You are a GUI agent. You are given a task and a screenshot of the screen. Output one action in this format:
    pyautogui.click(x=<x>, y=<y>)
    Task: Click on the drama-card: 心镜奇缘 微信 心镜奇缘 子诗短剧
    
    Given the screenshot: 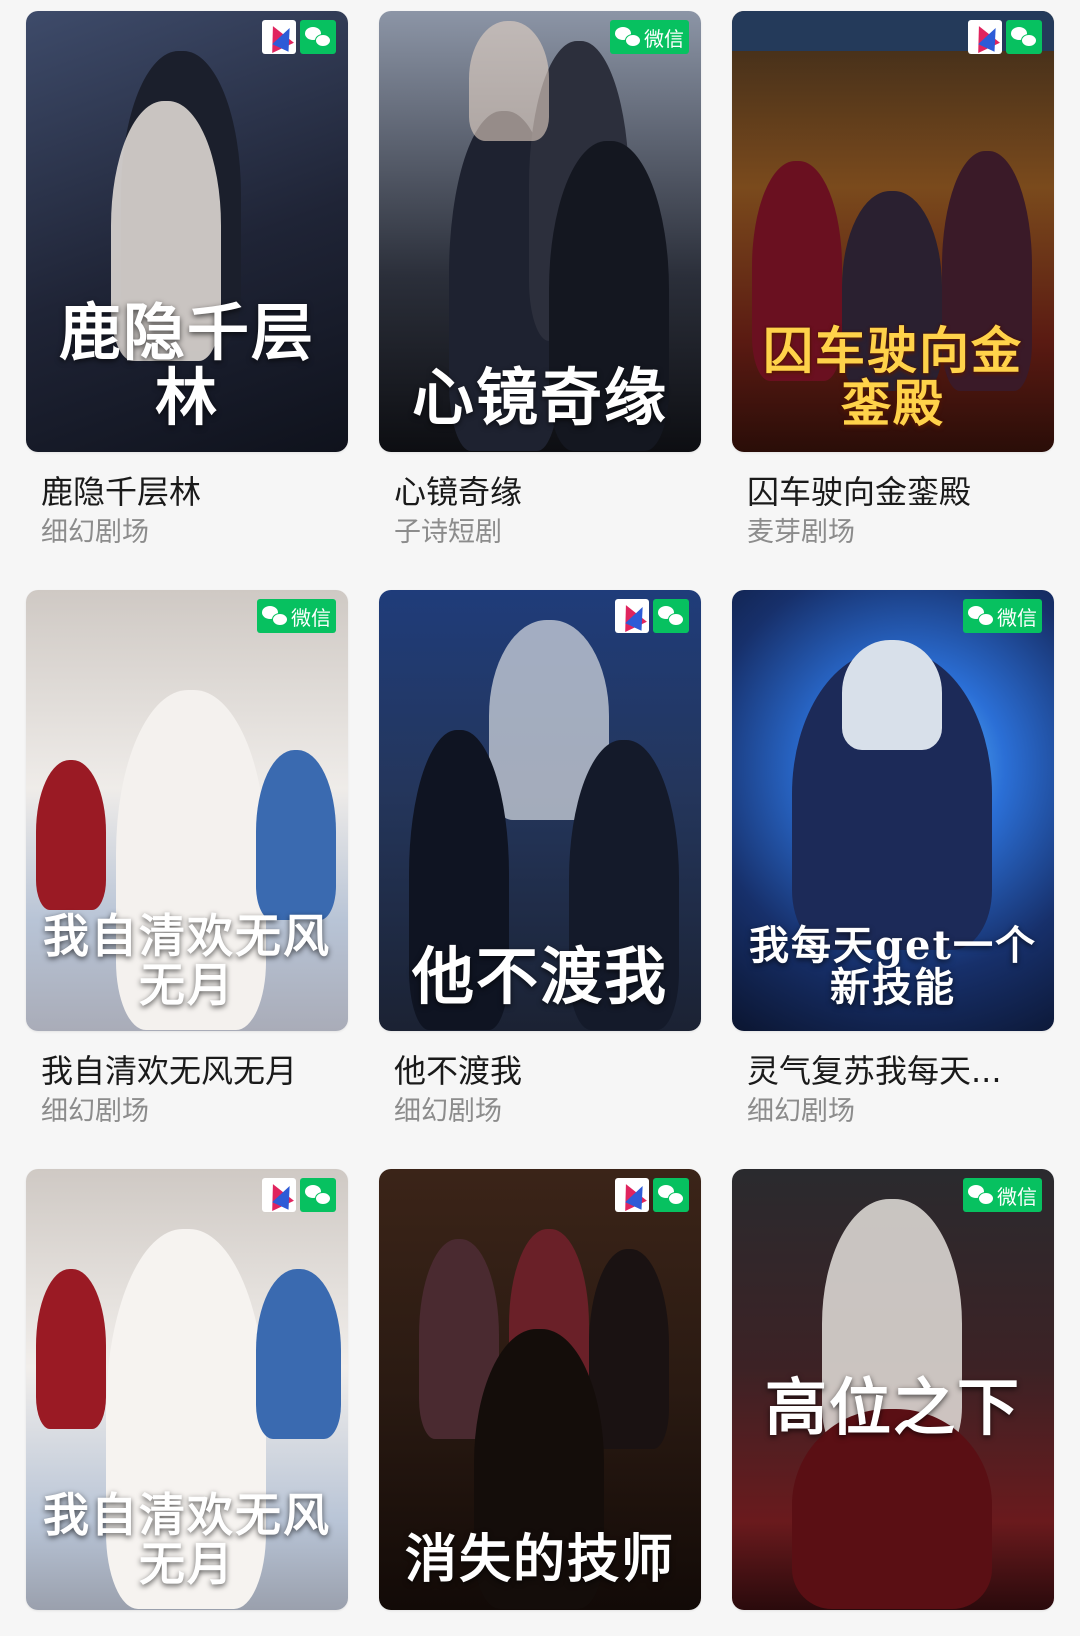 What is the action you would take?
    pyautogui.click(x=540, y=280)
    